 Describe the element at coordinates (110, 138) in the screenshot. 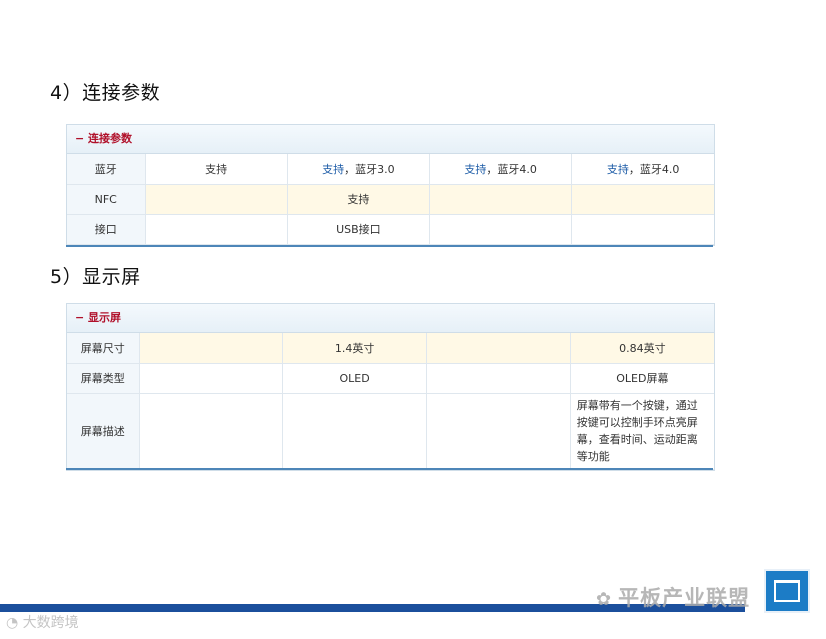

I see `panel-title: 连接参数` at that location.